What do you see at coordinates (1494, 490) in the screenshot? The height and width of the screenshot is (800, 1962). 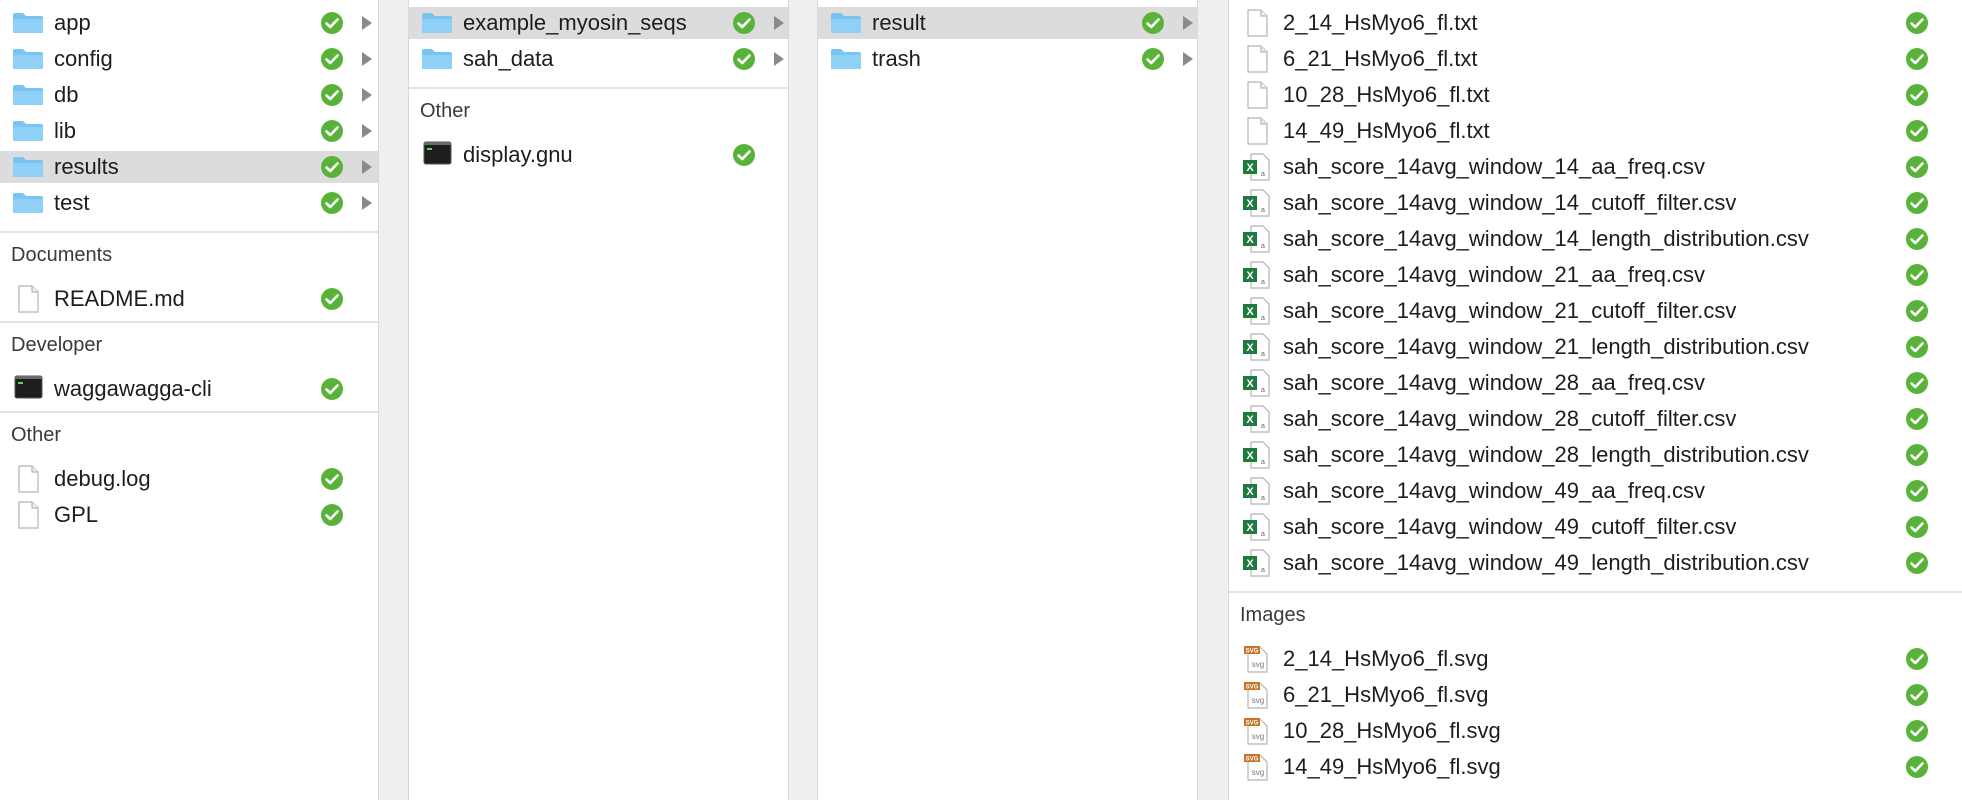 I see `item-label: sah_score_14avg_window_49_aa_freq.csv` at bounding box center [1494, 490].